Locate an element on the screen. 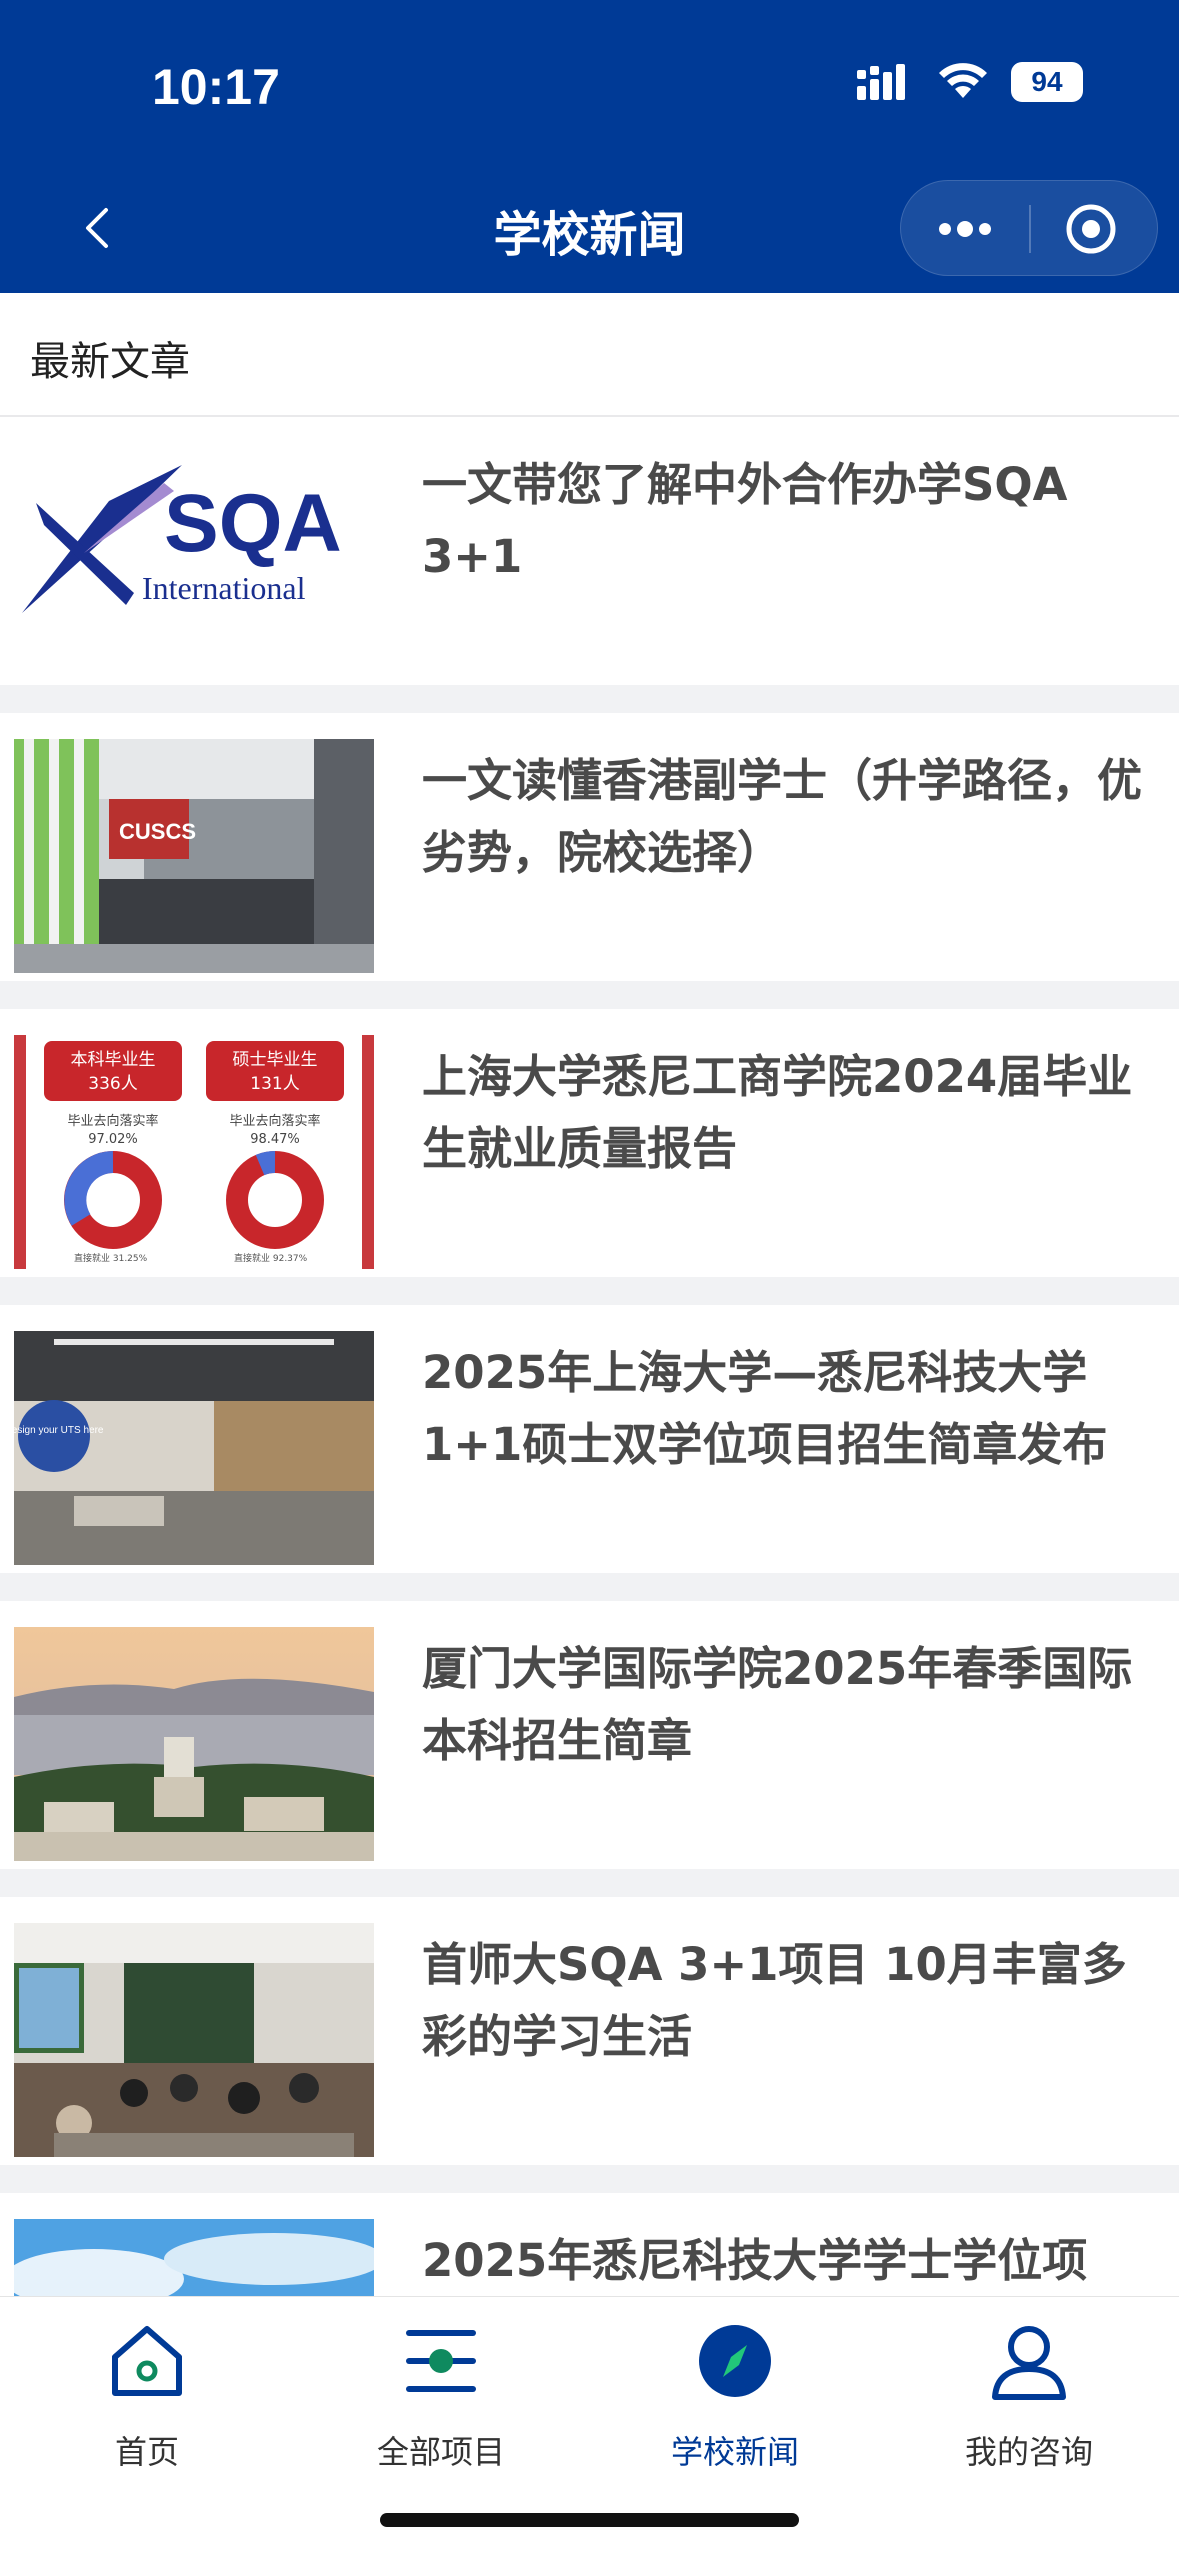 Image resolution: width=1179 pixels, height=2557 pixels. tab-label: 全部项目 is located at coordinates (440, 2452).